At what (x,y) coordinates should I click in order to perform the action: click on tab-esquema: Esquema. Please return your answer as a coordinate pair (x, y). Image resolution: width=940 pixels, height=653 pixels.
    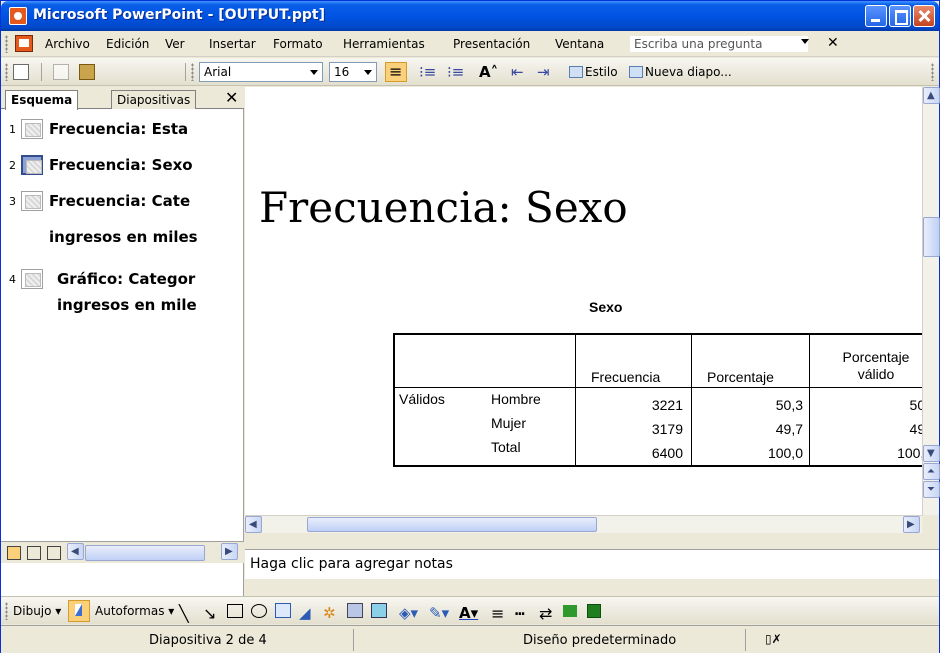
    Looking at the image, I should click on (42, 100).